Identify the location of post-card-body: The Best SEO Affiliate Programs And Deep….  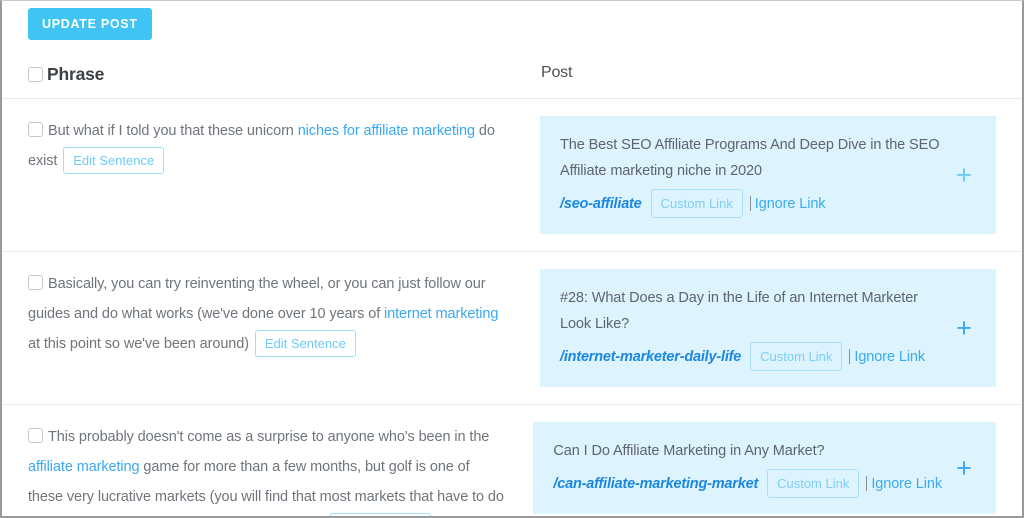
(751, 175).